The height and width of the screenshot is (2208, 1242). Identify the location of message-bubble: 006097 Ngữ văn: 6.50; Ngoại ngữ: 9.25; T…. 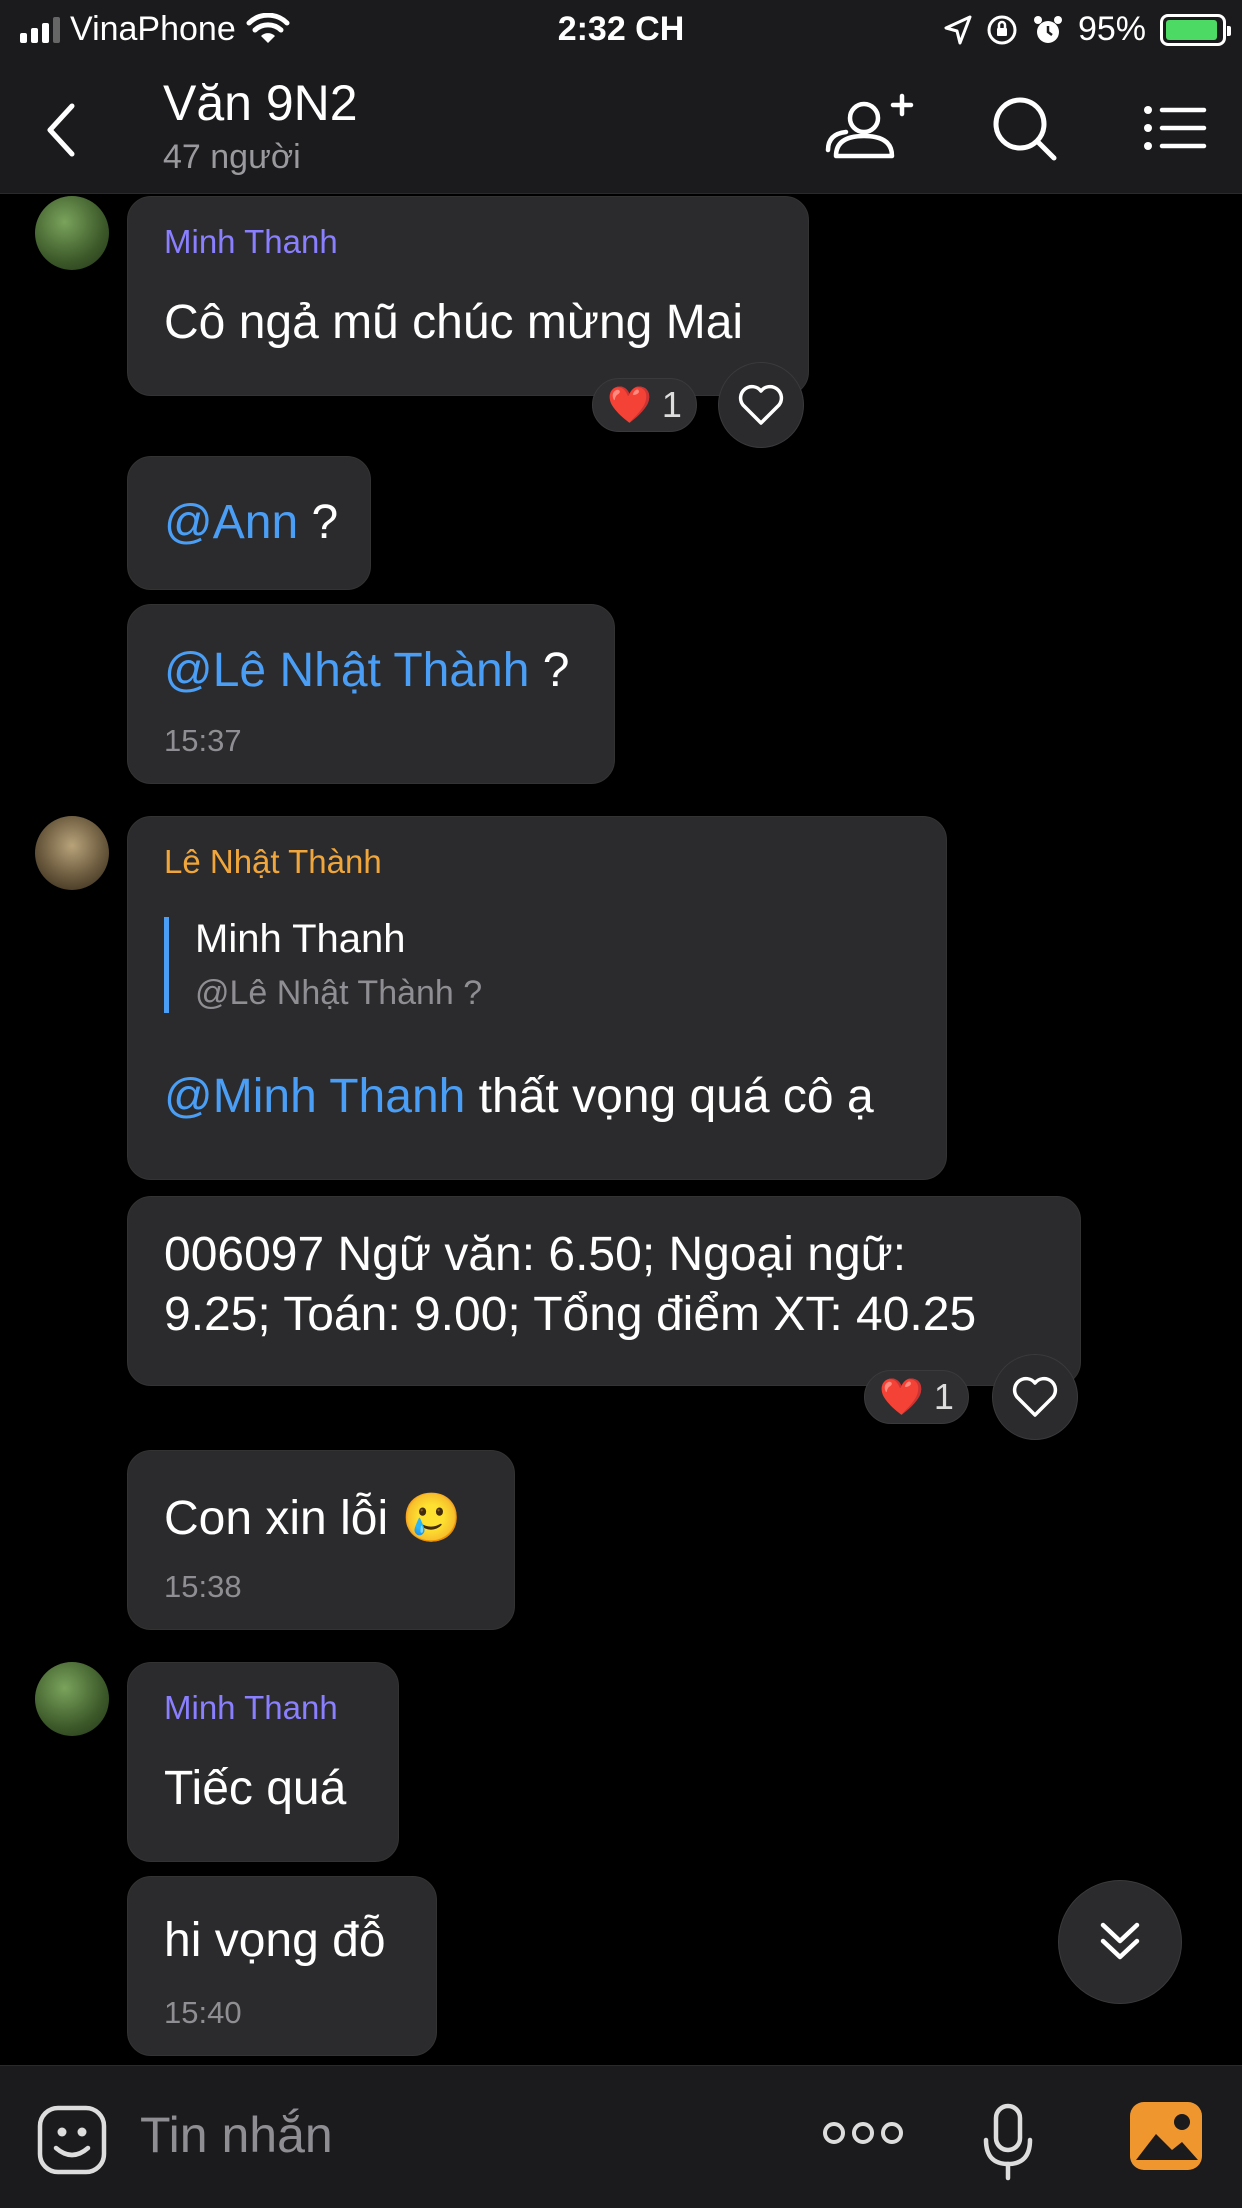
(604, 1291).